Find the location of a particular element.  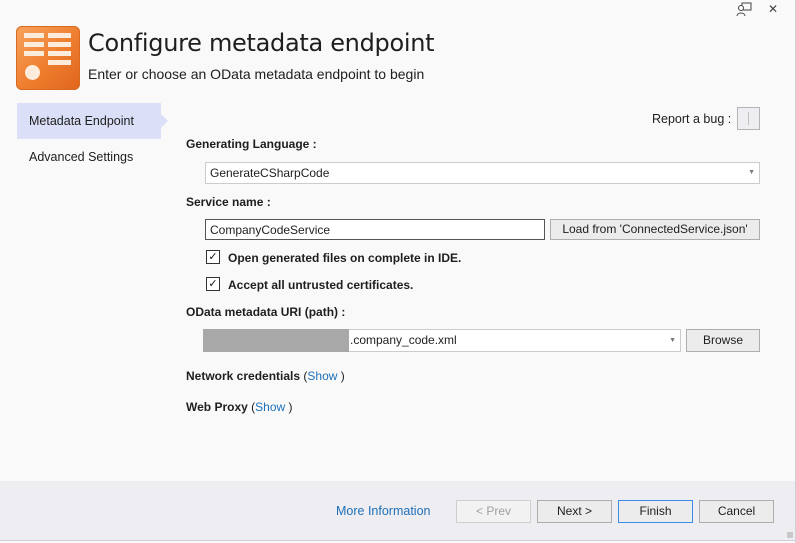

sidebar-item-metadata-endpoint: Metadata Endpoint is located at coordinates (92, 121).